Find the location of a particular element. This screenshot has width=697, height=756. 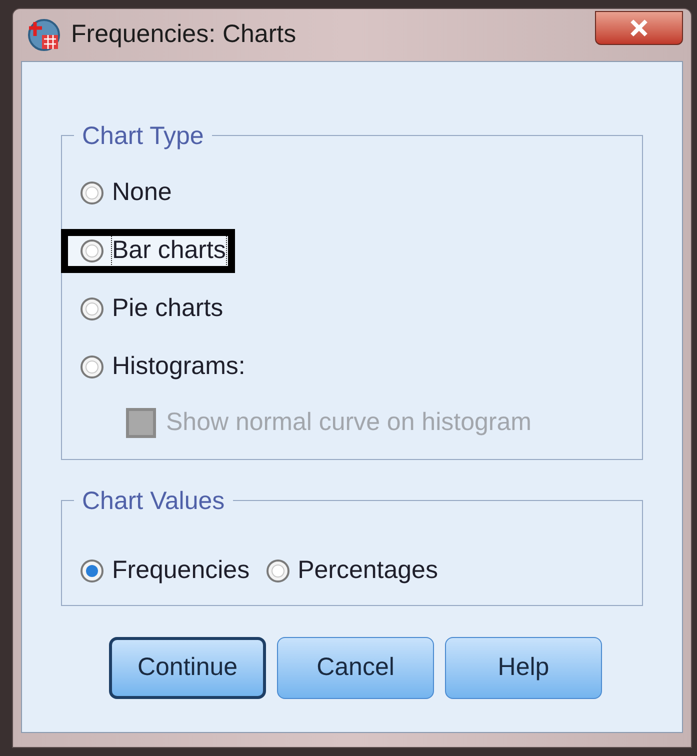

chart-app-icon is located at coordinates (44, 35).